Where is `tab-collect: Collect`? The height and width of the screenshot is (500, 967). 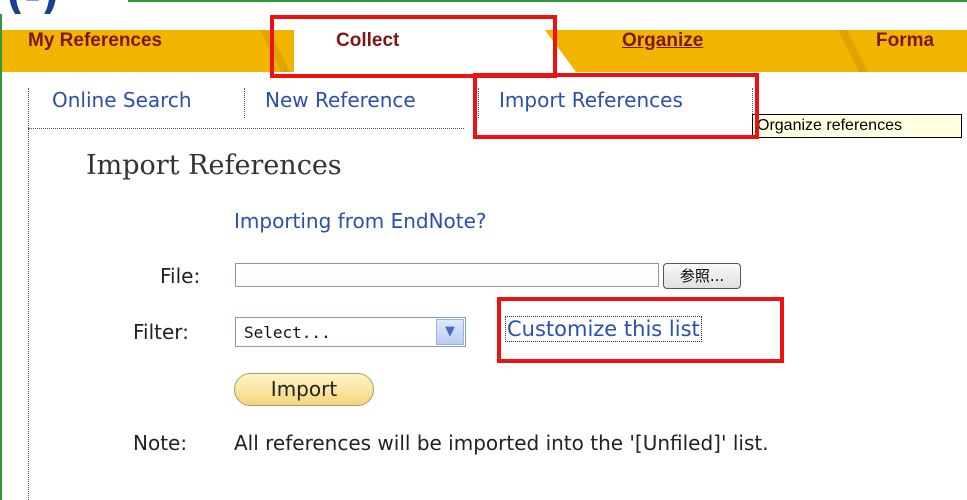 tab-collect: Collect is located at coordinates (367, 51).